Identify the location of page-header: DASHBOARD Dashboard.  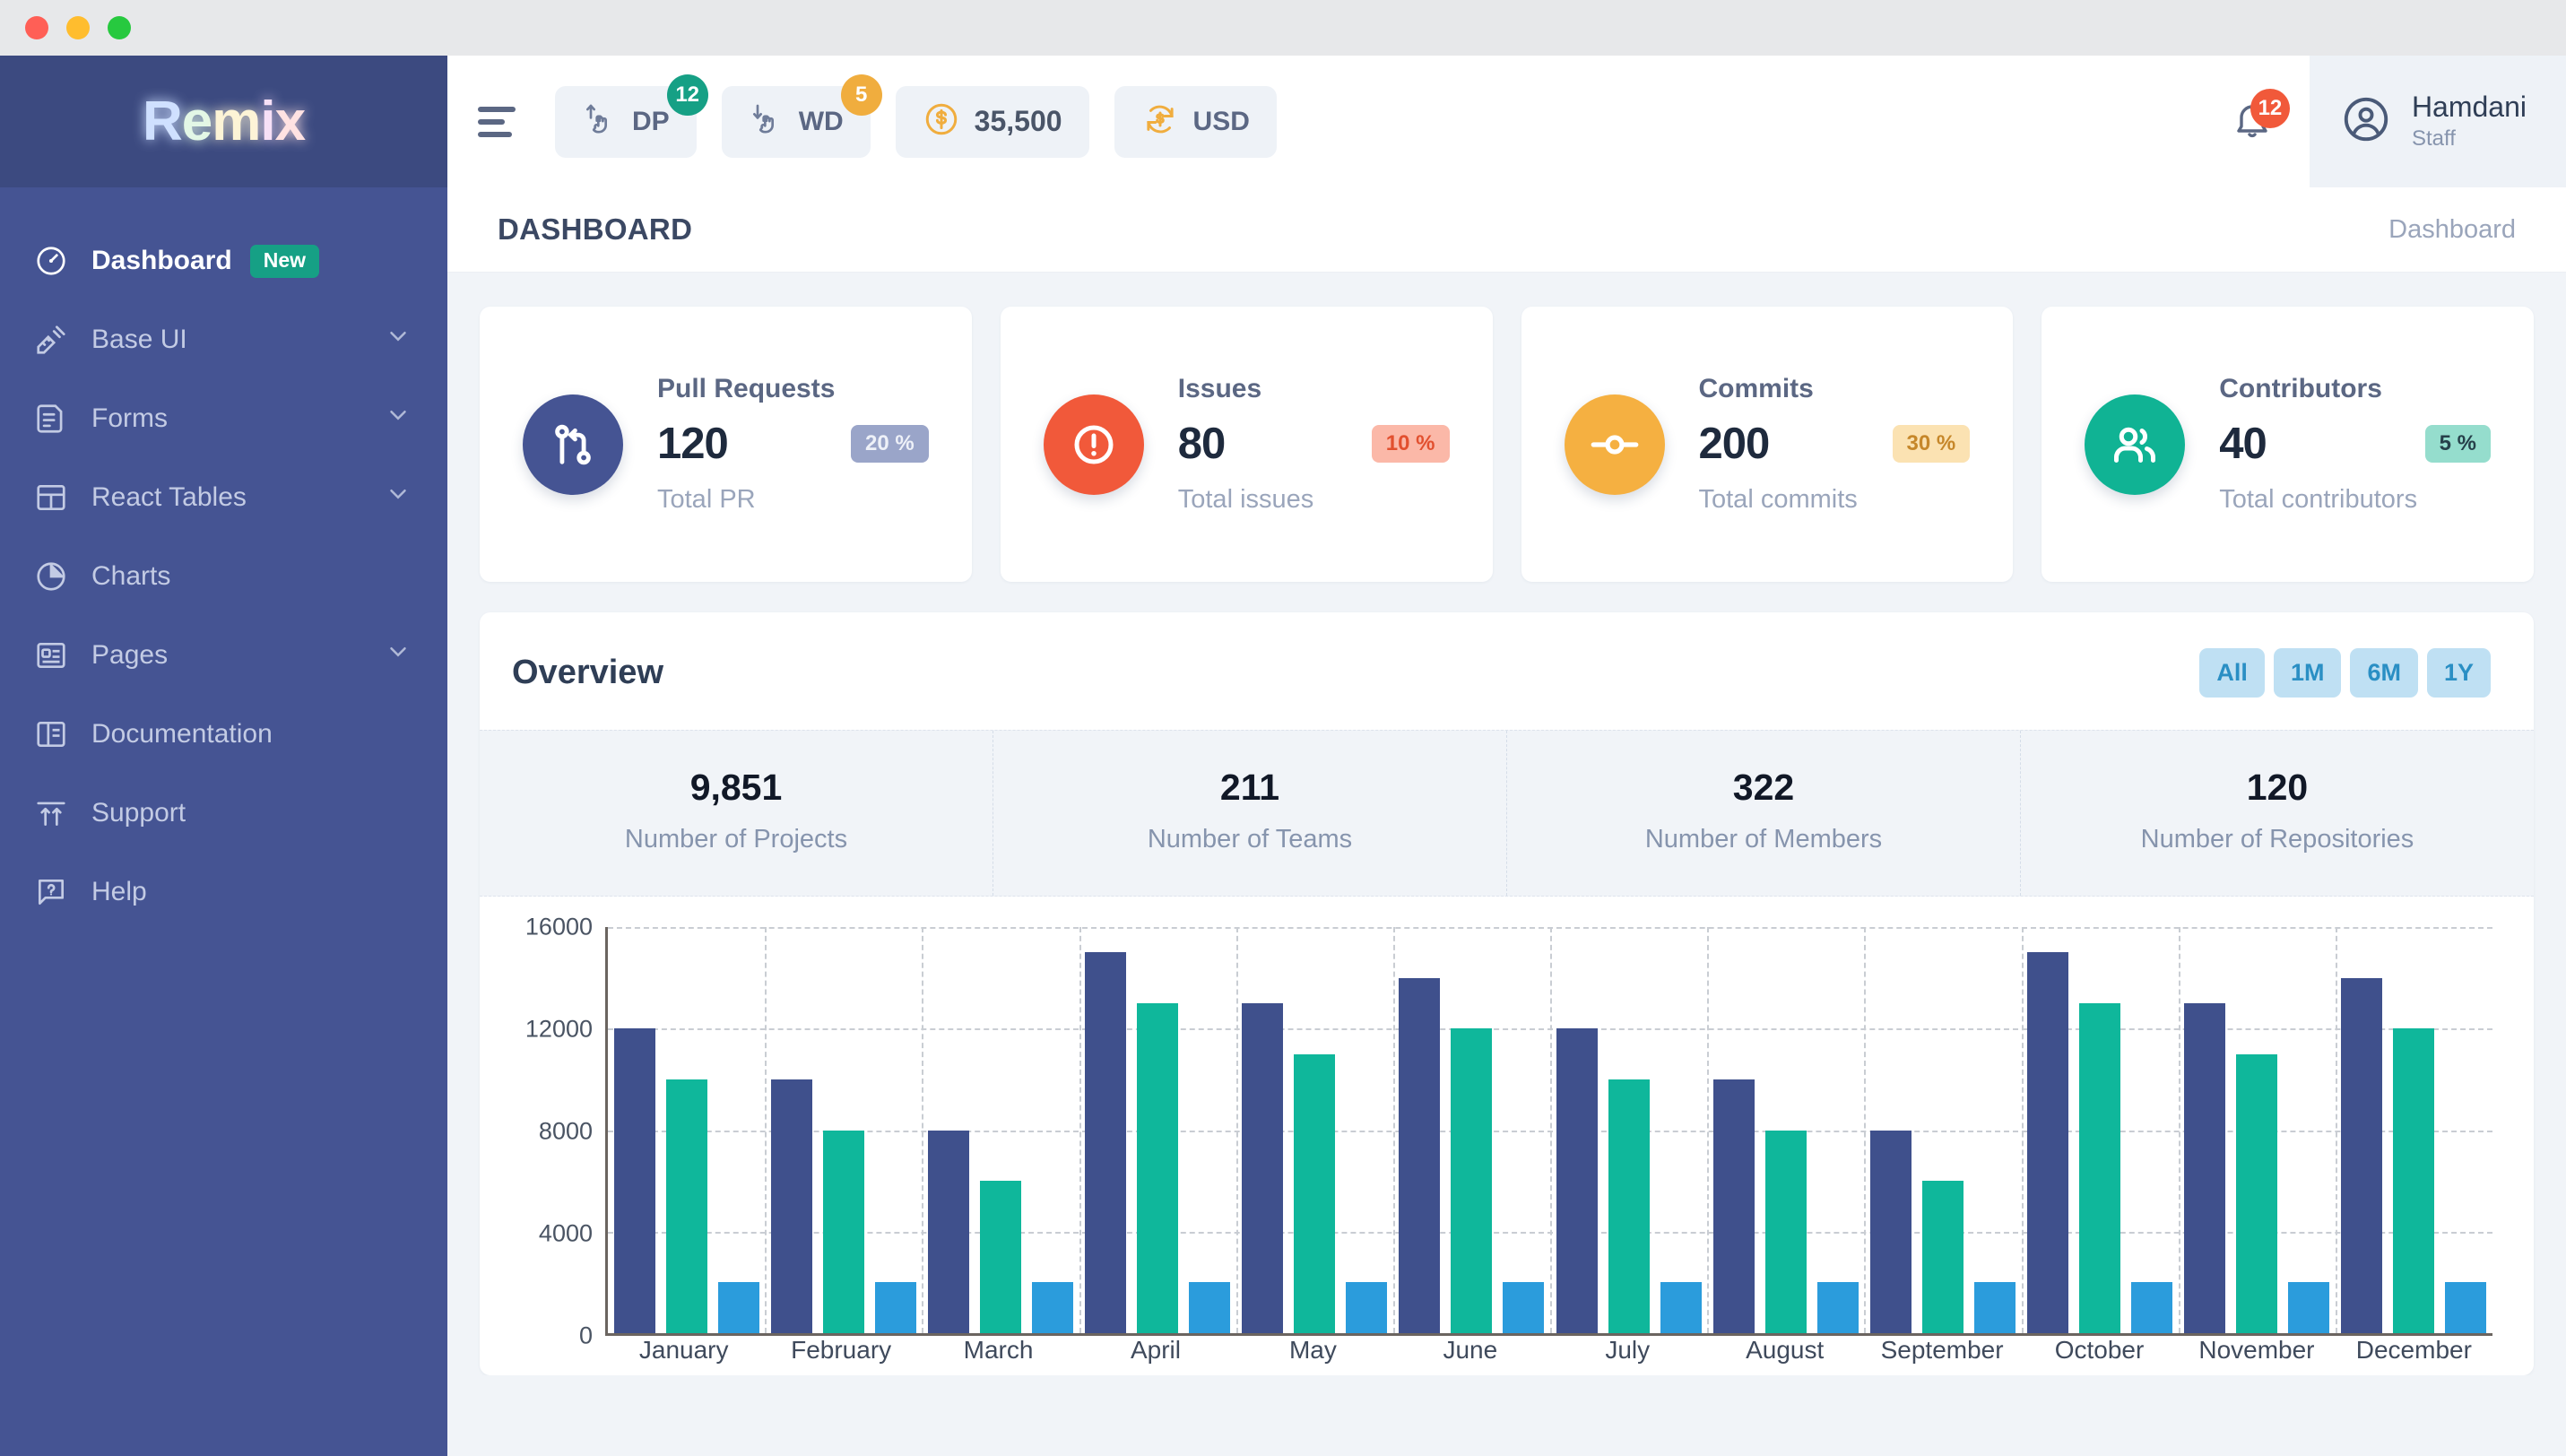
(1507, 230).